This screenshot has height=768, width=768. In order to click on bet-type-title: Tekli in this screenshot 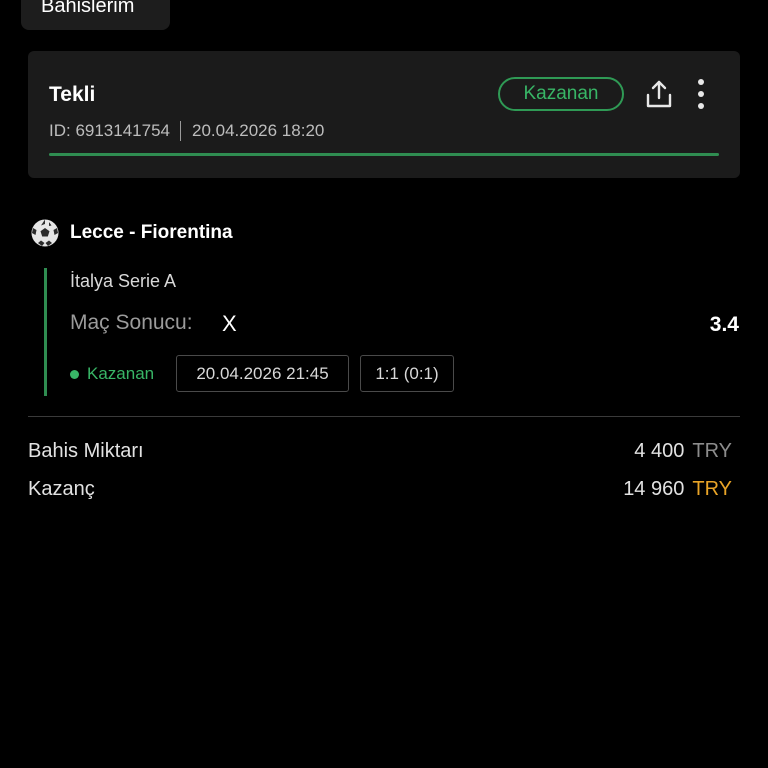, I will do `click(72, 94)`.